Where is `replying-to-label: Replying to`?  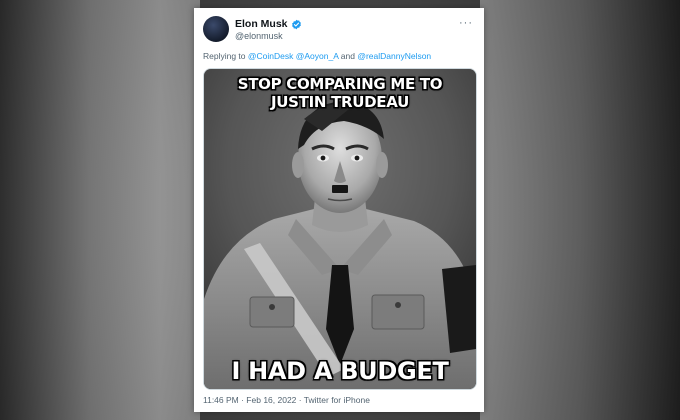 replying-to-label: Replying to is located at coordinates (225, 56).